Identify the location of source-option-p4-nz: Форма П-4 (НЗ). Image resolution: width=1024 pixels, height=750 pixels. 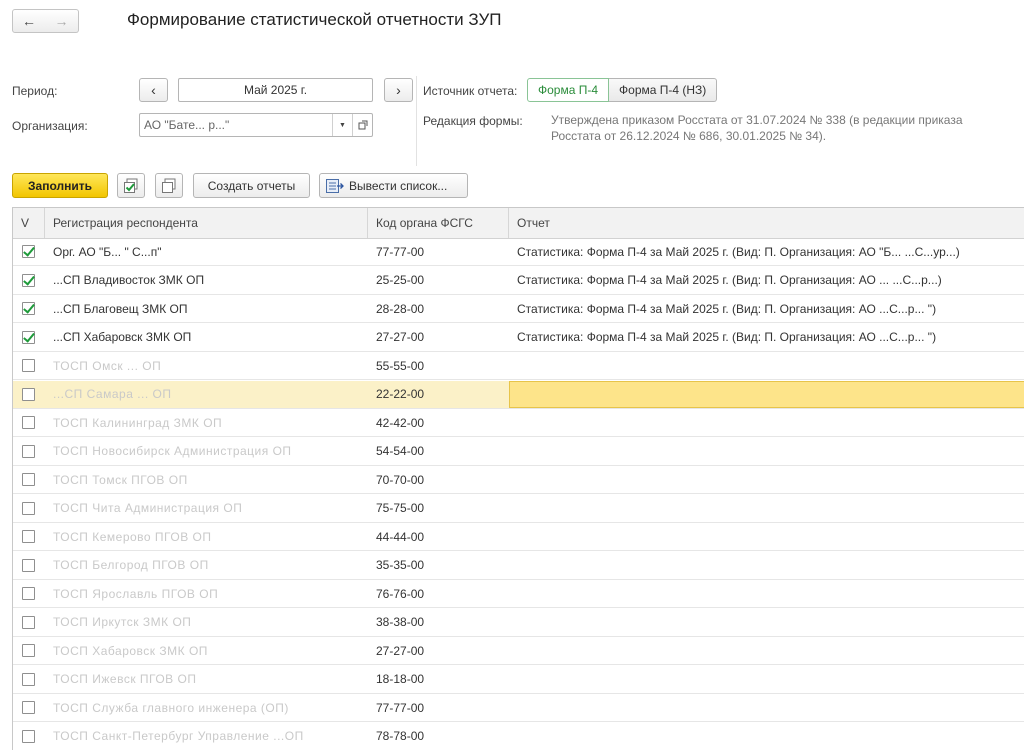
(663, 90).